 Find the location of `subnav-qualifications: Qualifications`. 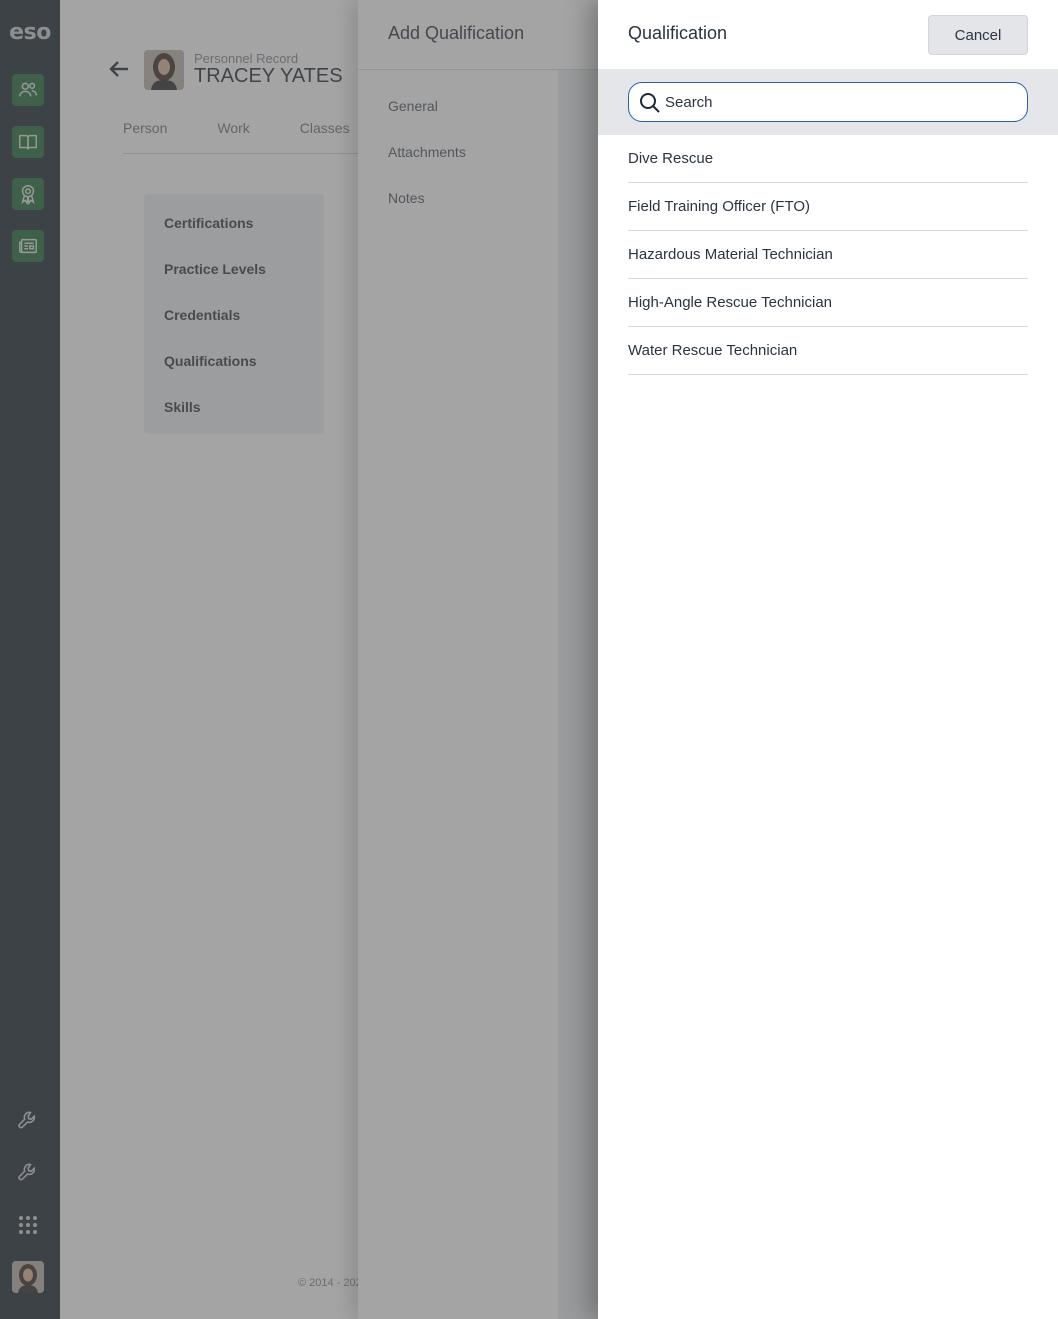

subnav-qualifications: Qualifications is located at coordinates (234, 371).